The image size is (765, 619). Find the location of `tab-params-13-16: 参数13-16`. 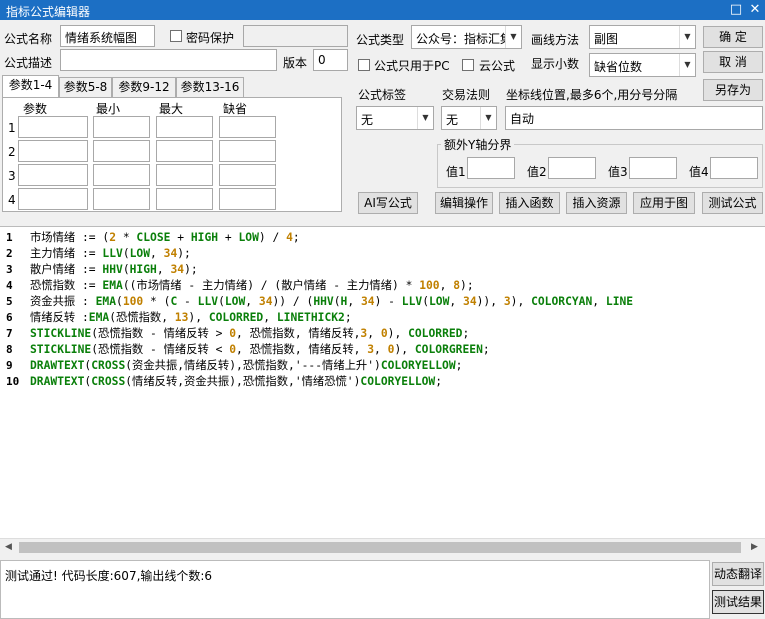

tab-params-13-16: 参数13-16 is located at coordinates (210, 87).